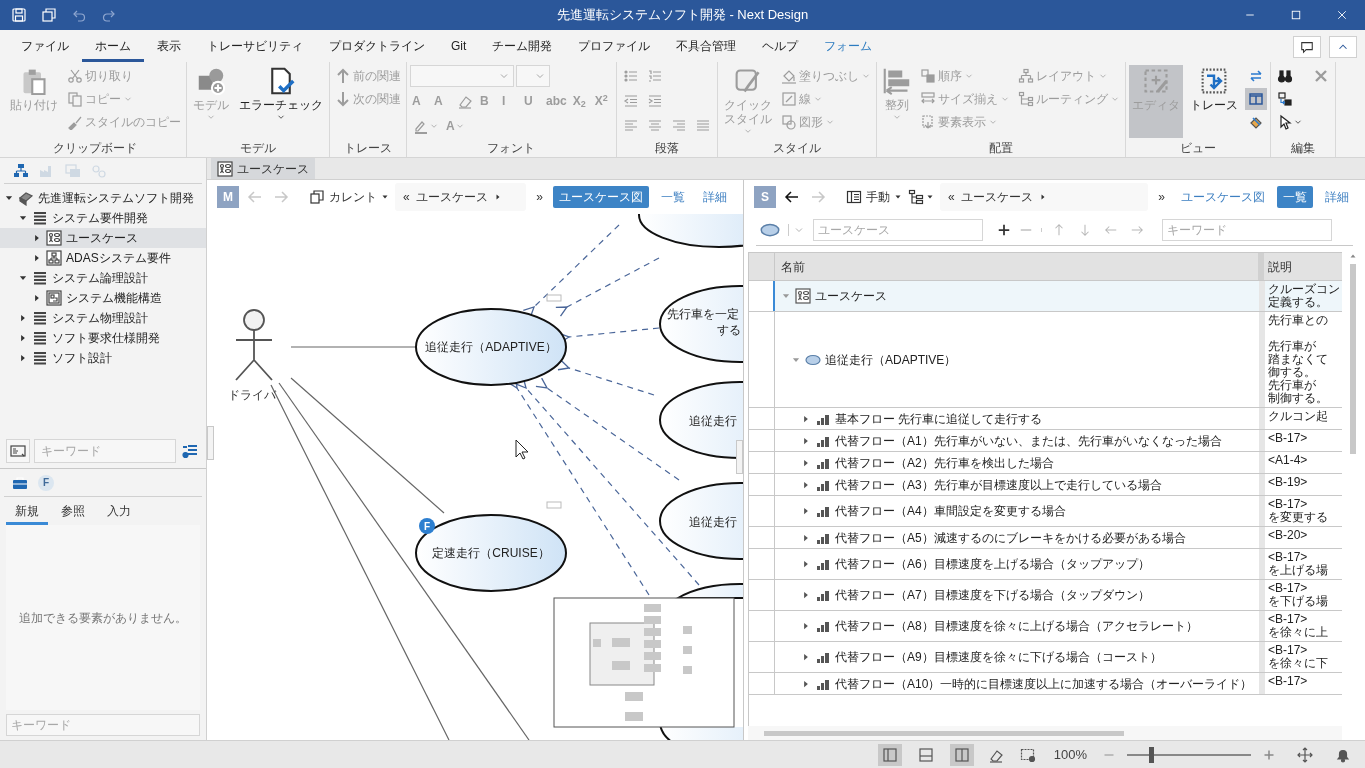  What do you see at coordinates (281, 101) in the screenshot?
I see `ribbon-button: エラーチェック` at bounding box center [281, 101].